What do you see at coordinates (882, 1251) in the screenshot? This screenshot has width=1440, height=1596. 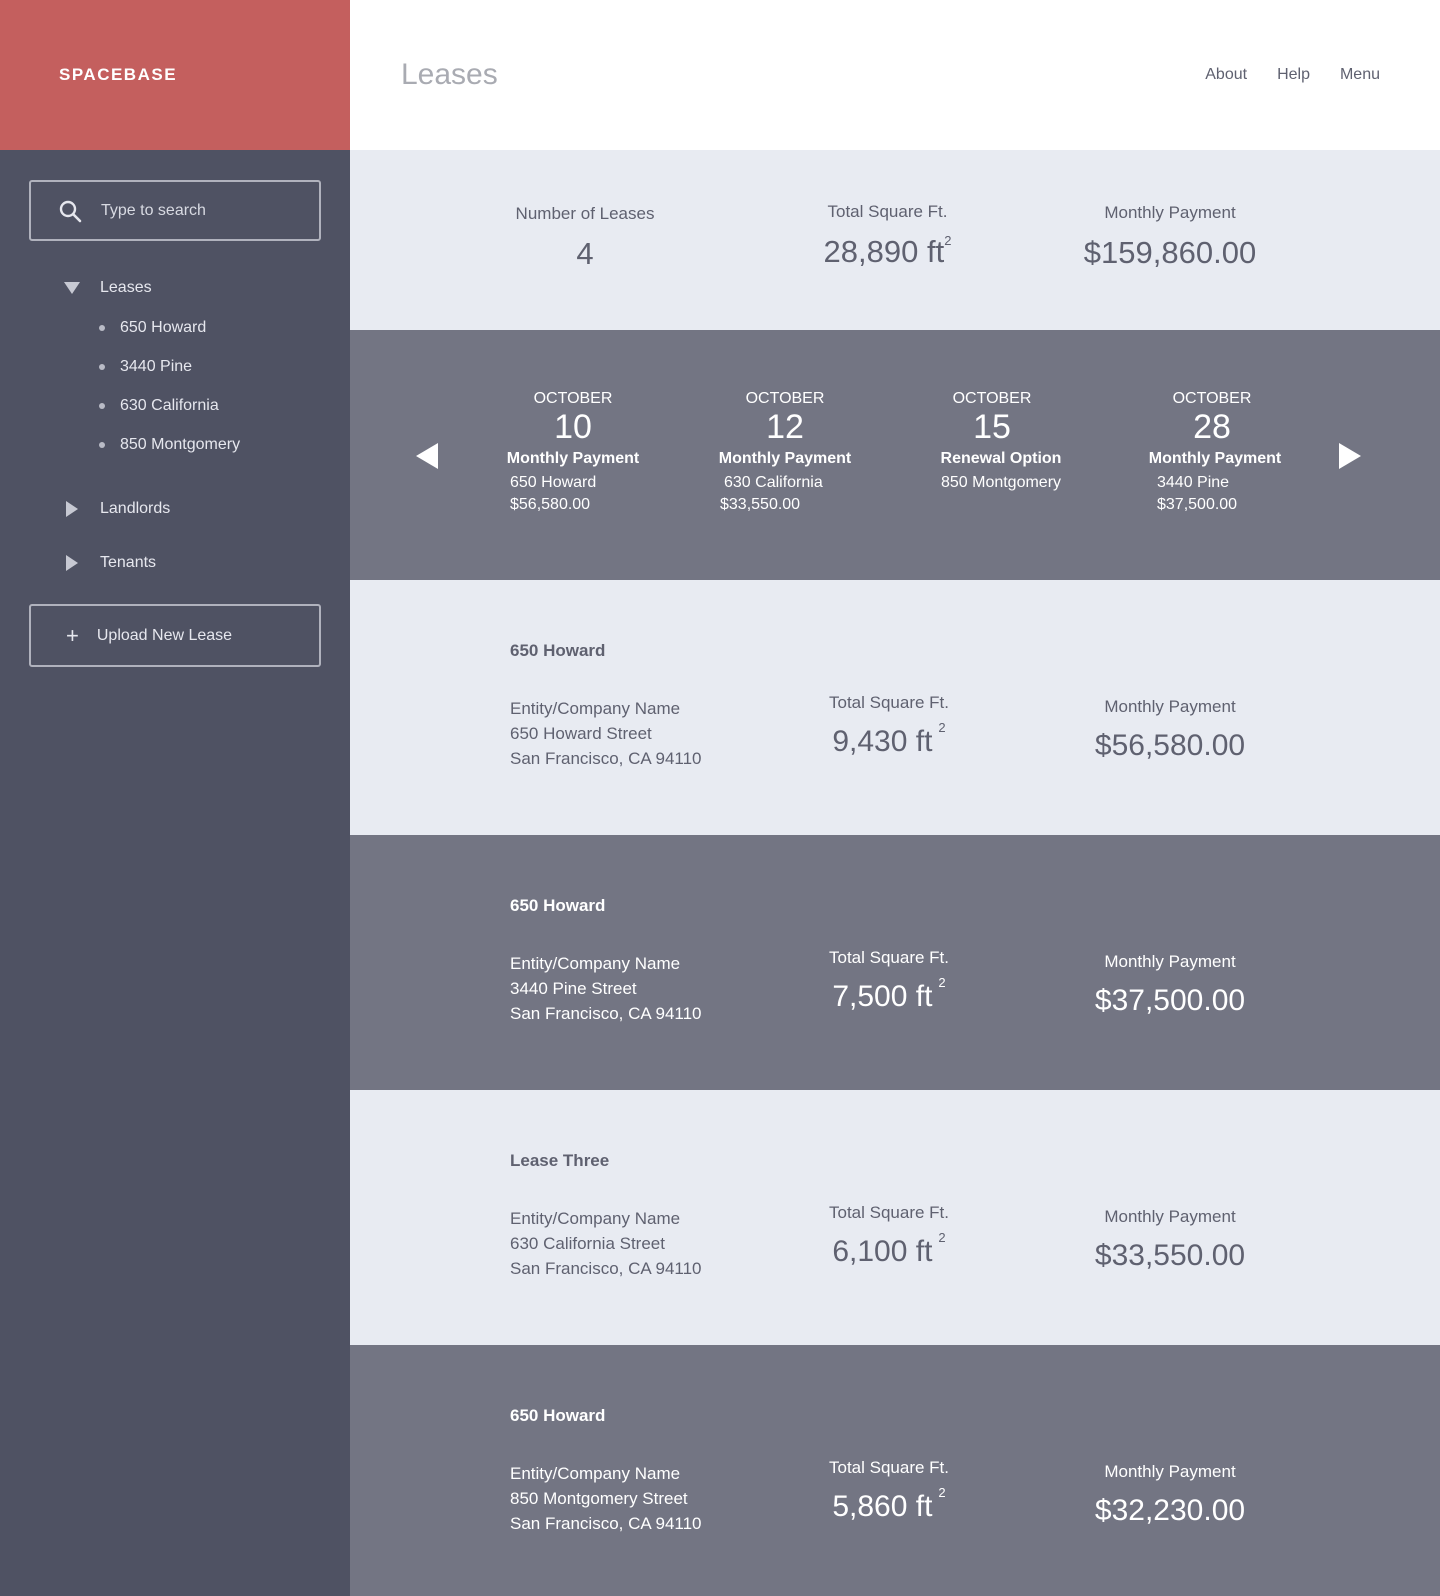 I see `sqft-value: 6,100 ft` at bounding box center [882, 1251].